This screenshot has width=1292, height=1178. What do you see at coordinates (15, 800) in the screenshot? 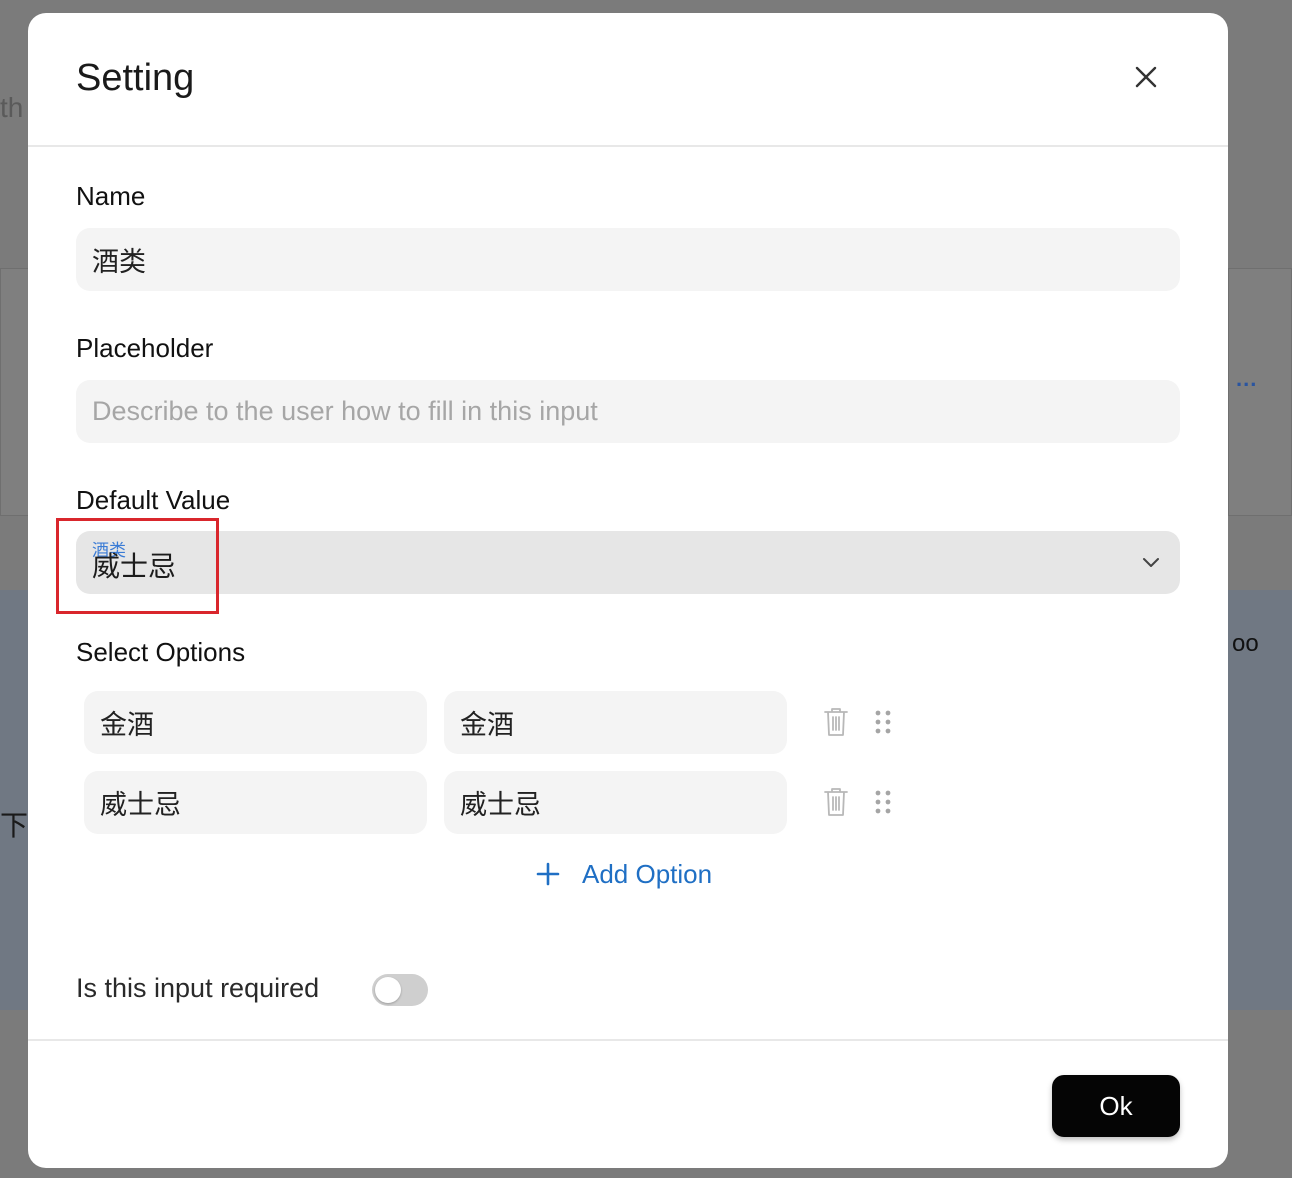
I see `background-strip-left` at bounding box center [15, 800].